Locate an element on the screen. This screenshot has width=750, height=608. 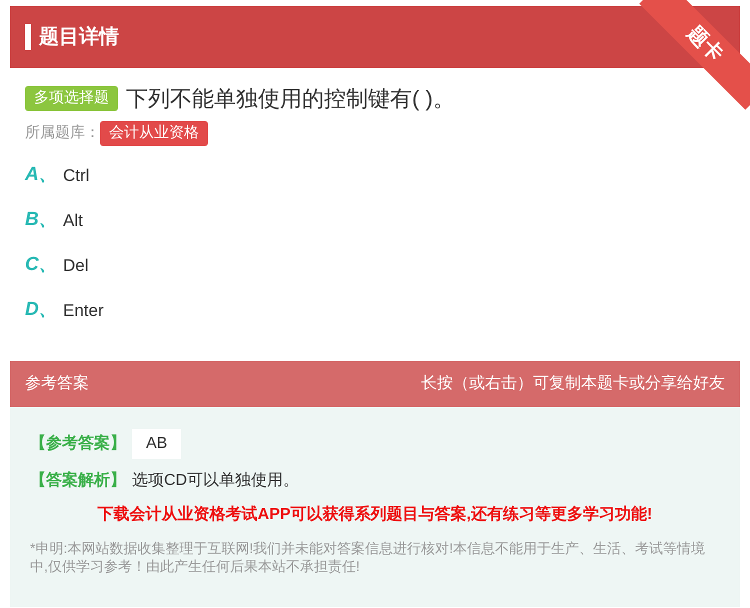
promo-text: 下载会计从业资格考试APP可以获得系列题目与答案,还有练习等更多学习功能! is located at coordinates (375, 514).